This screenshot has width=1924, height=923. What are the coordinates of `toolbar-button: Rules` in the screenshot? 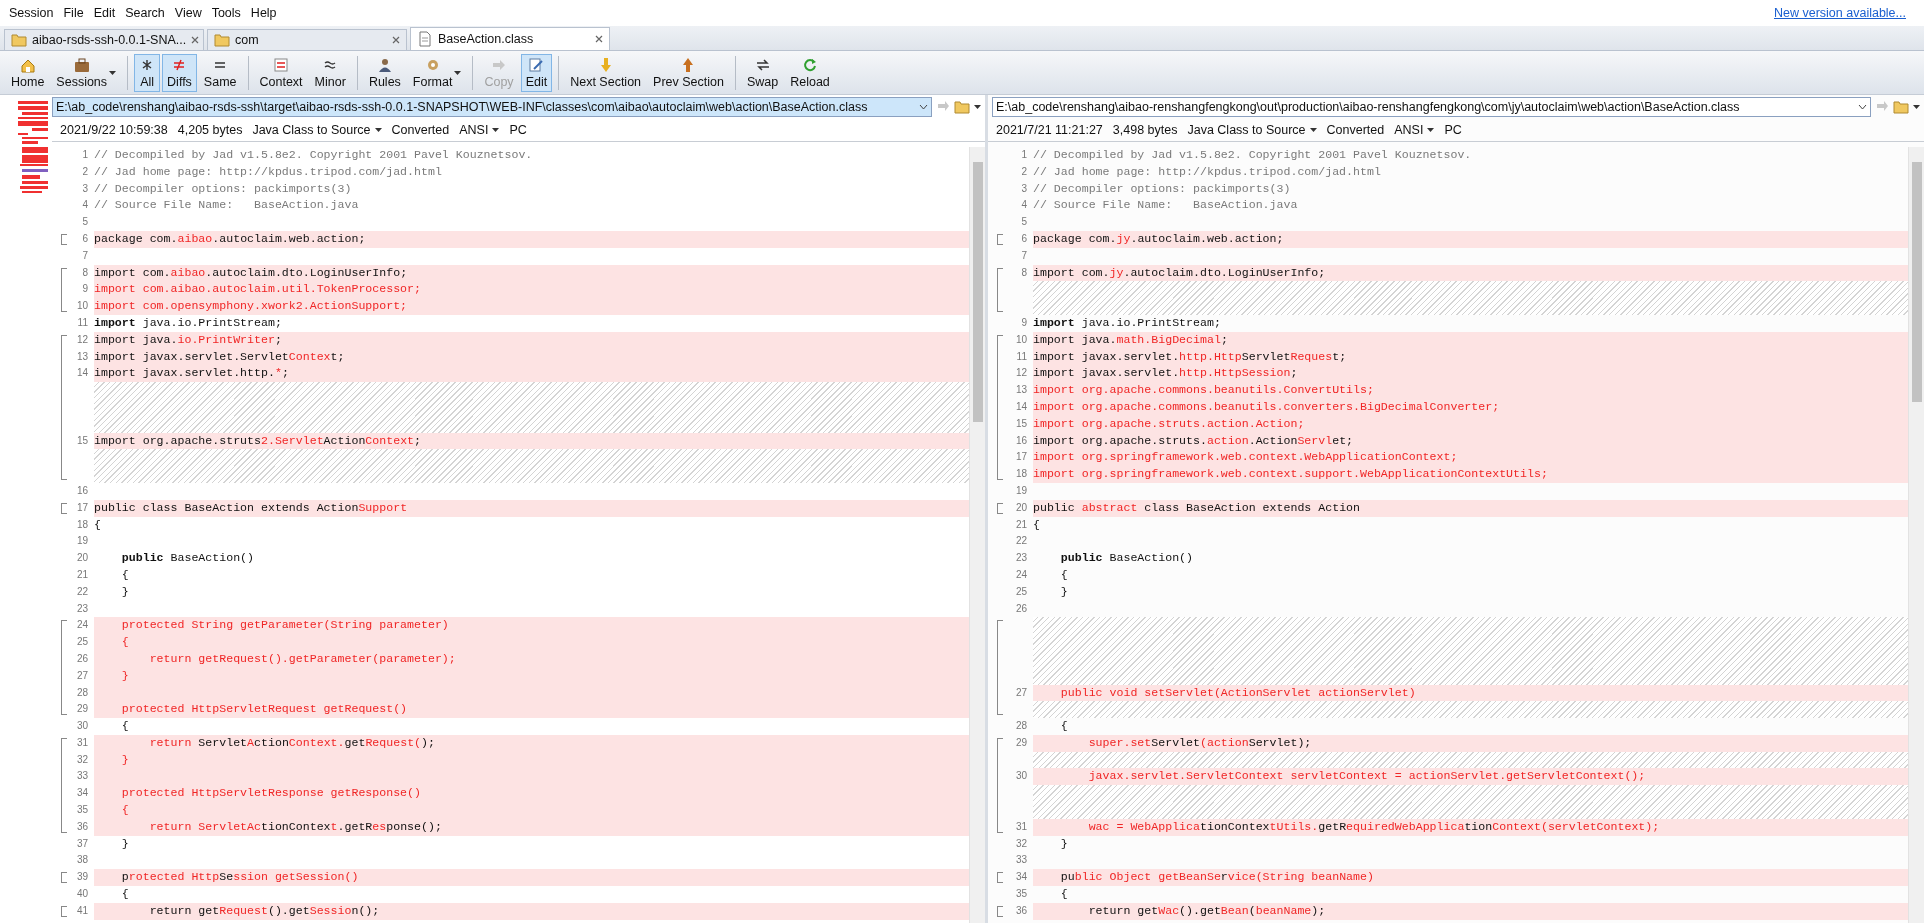 It's located at (384, 72).